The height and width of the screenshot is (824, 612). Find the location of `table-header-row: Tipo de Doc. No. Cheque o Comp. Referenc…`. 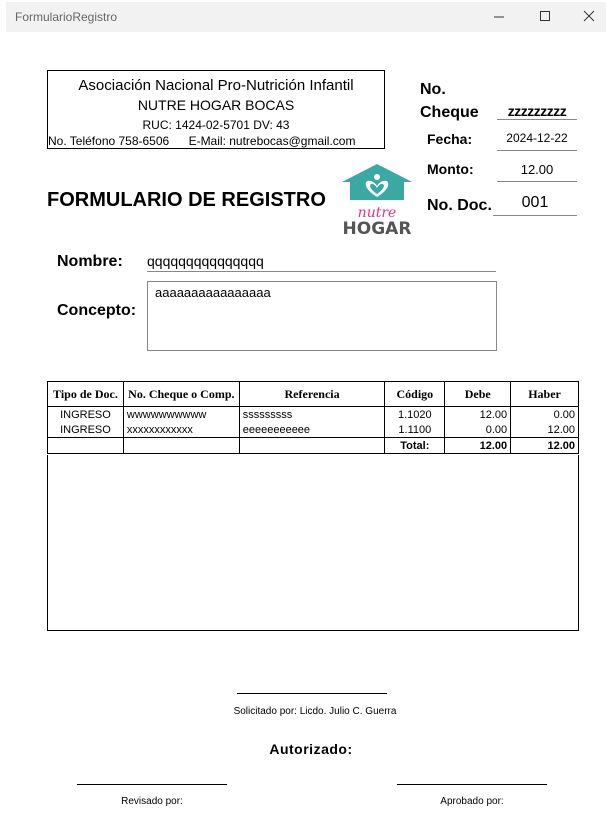

table-header-row: Tipo de Doc. No. Cheque o Comp. Referenc… is located at coordinates (313, 394).